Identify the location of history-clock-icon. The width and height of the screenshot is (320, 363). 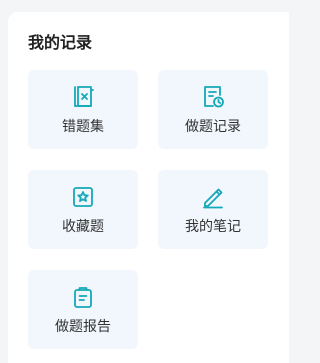
(213, 97).